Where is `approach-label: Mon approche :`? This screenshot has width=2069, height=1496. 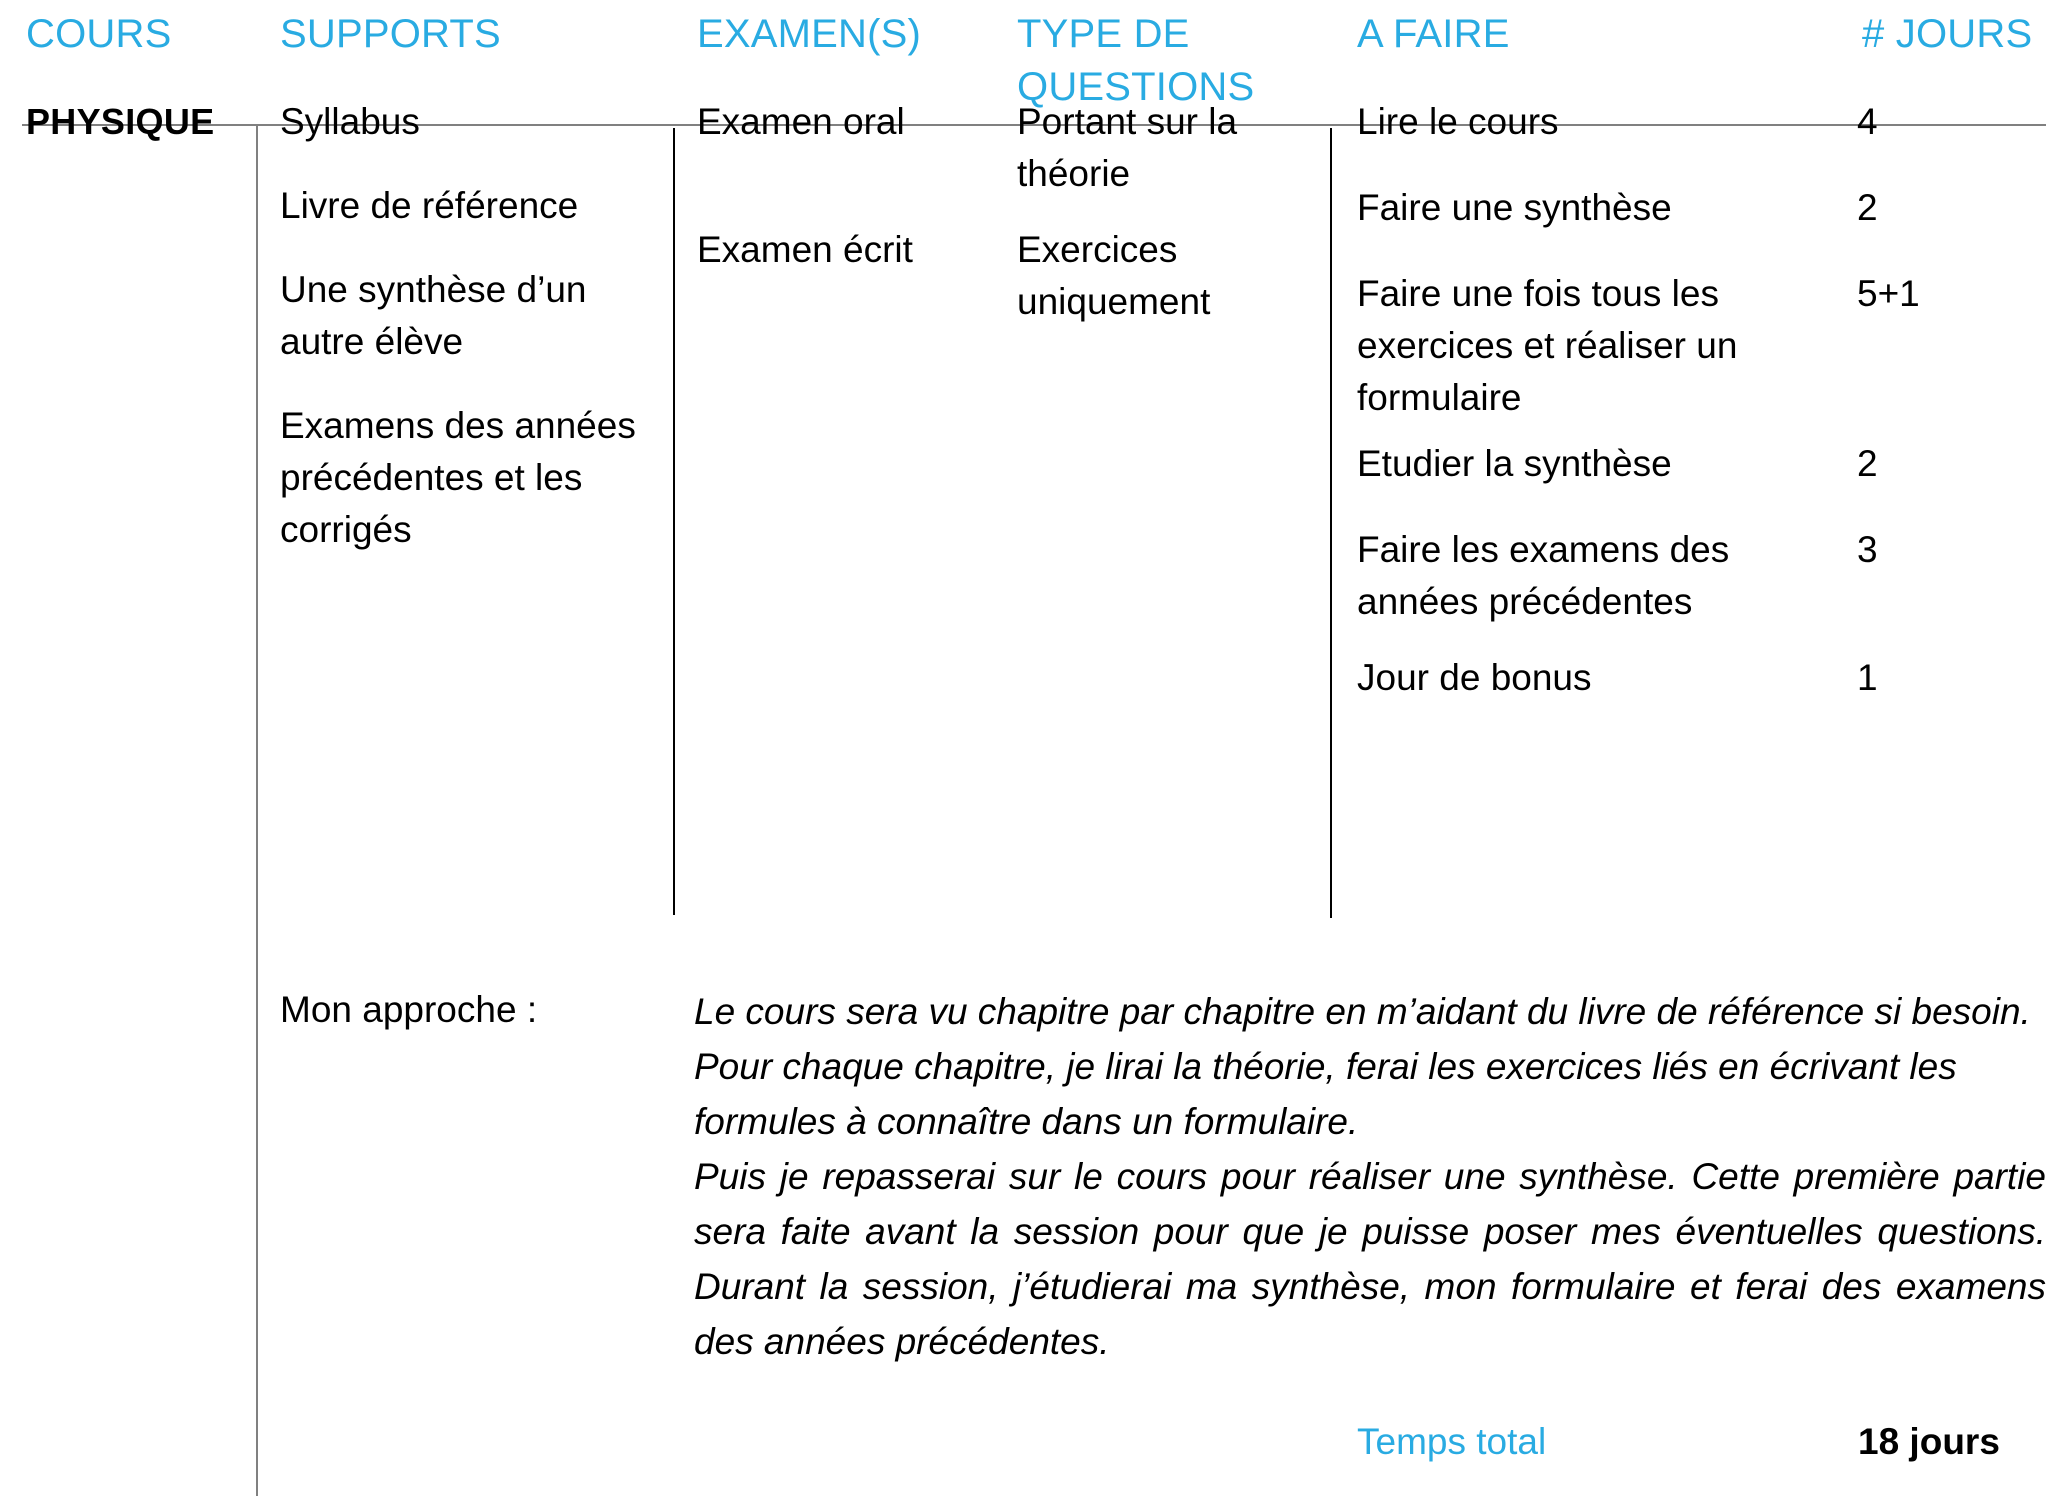
approach-label: Mon approche : is located at coordinates (409, 1009).